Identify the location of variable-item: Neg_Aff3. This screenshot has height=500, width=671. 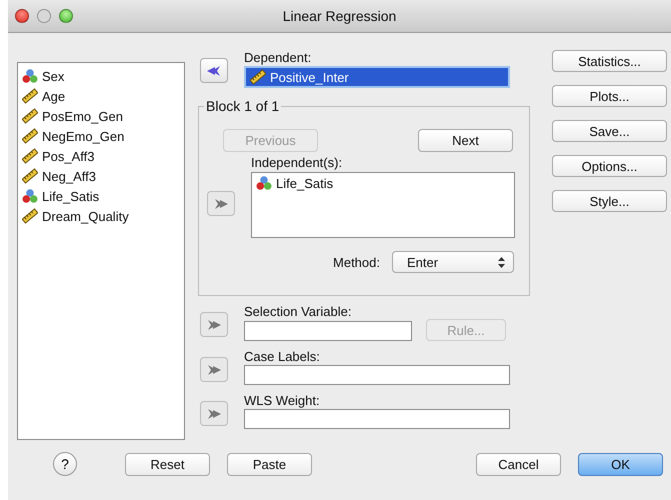
(101, 176).